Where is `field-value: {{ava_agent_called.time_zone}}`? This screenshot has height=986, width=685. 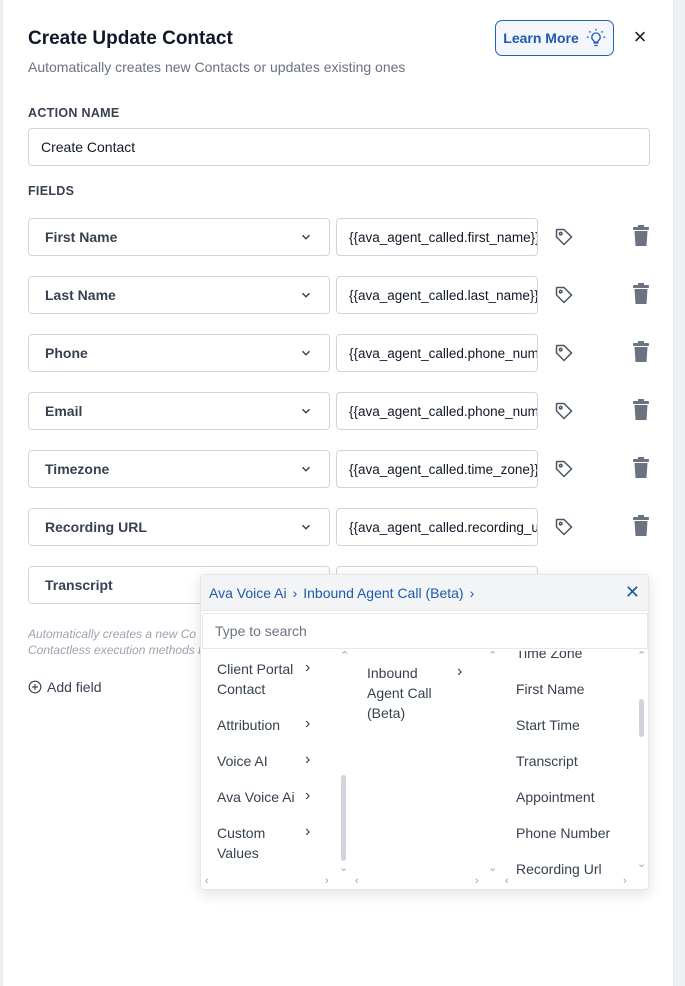 field-value: {{ava_agent_called.time_zone}} is located at coordinates (443, 469).